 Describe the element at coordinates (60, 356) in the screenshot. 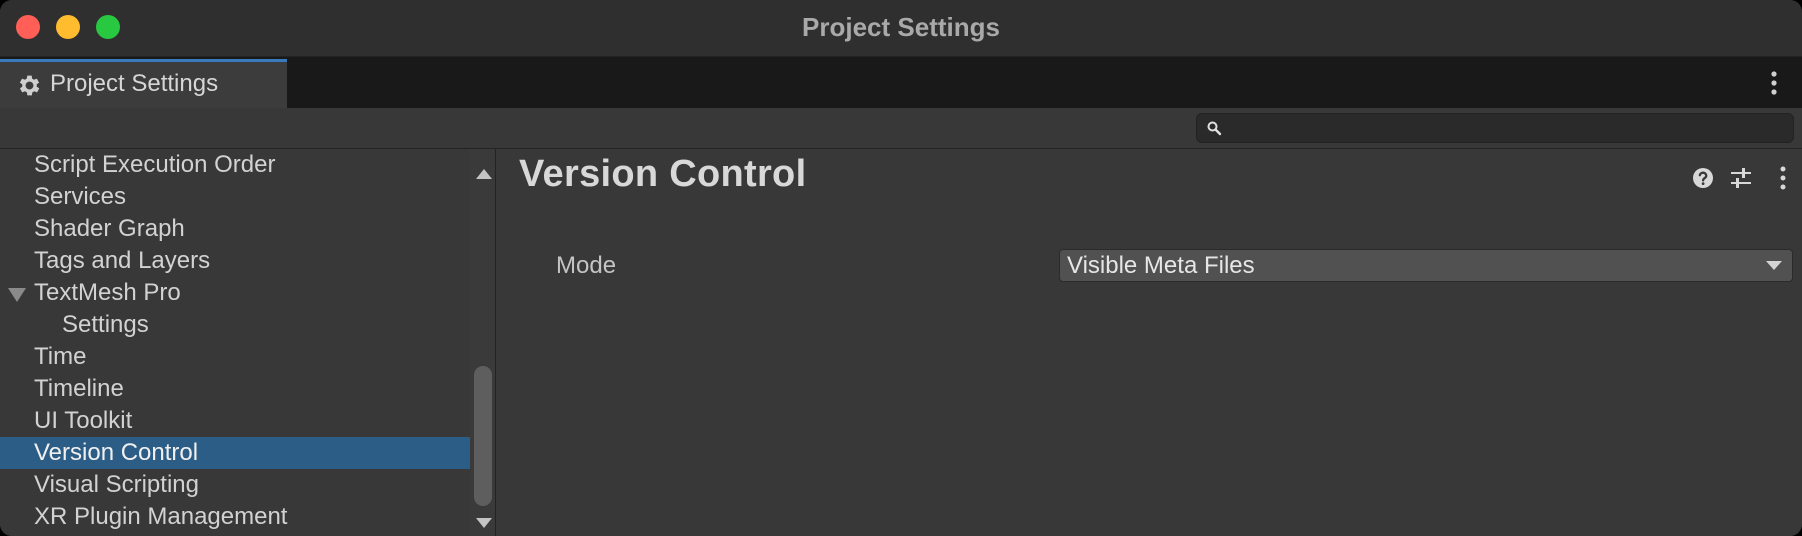

I see `sidebar-item-label: Time` at that location.